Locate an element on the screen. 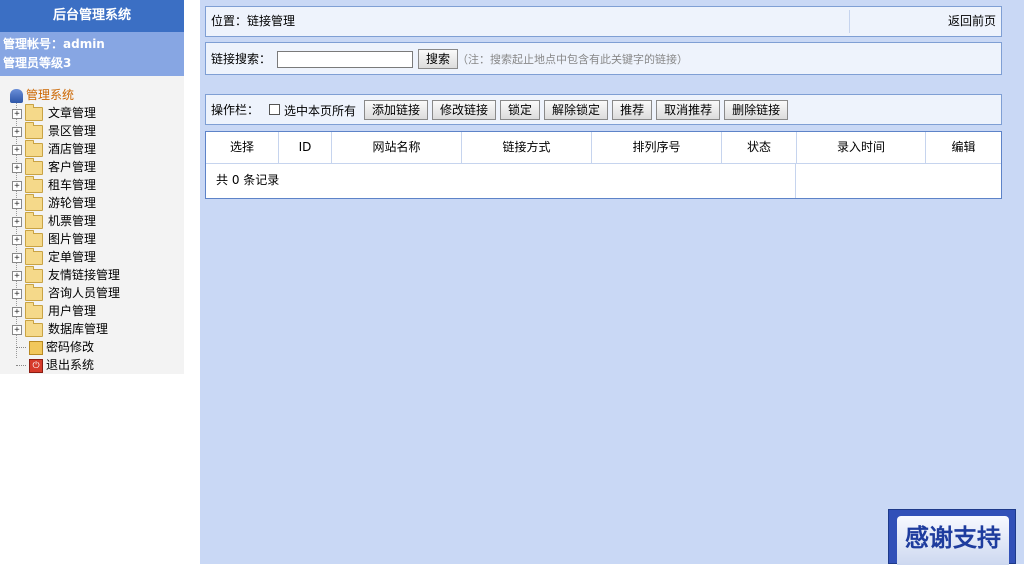 This screenshot has width=1024, height=565. tree-item-label: 游轮管理 is located at coordinates (72, 203).